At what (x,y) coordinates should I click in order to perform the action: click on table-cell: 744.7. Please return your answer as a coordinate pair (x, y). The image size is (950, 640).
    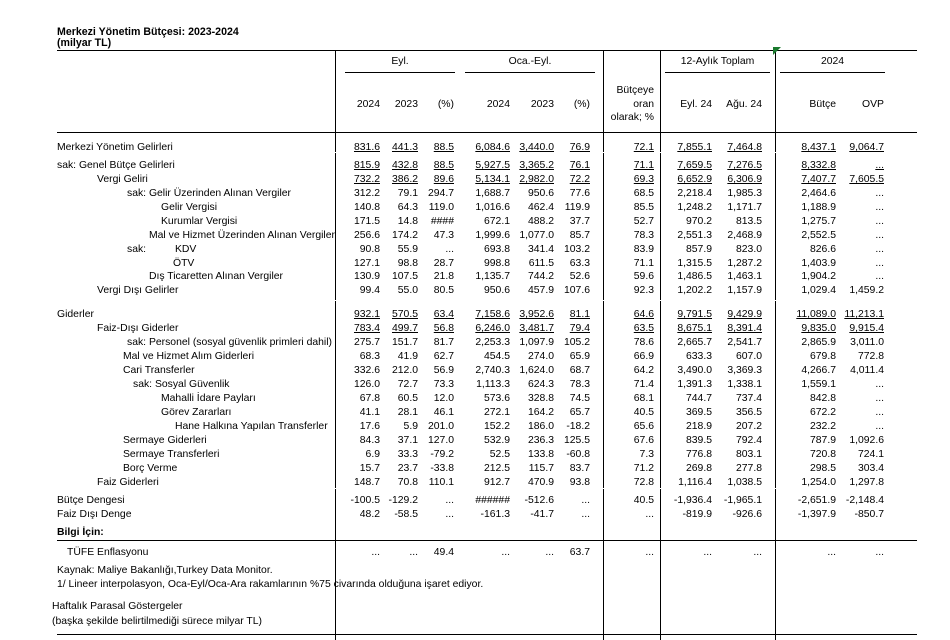
    Looking at the image, I should click on (698, 398).